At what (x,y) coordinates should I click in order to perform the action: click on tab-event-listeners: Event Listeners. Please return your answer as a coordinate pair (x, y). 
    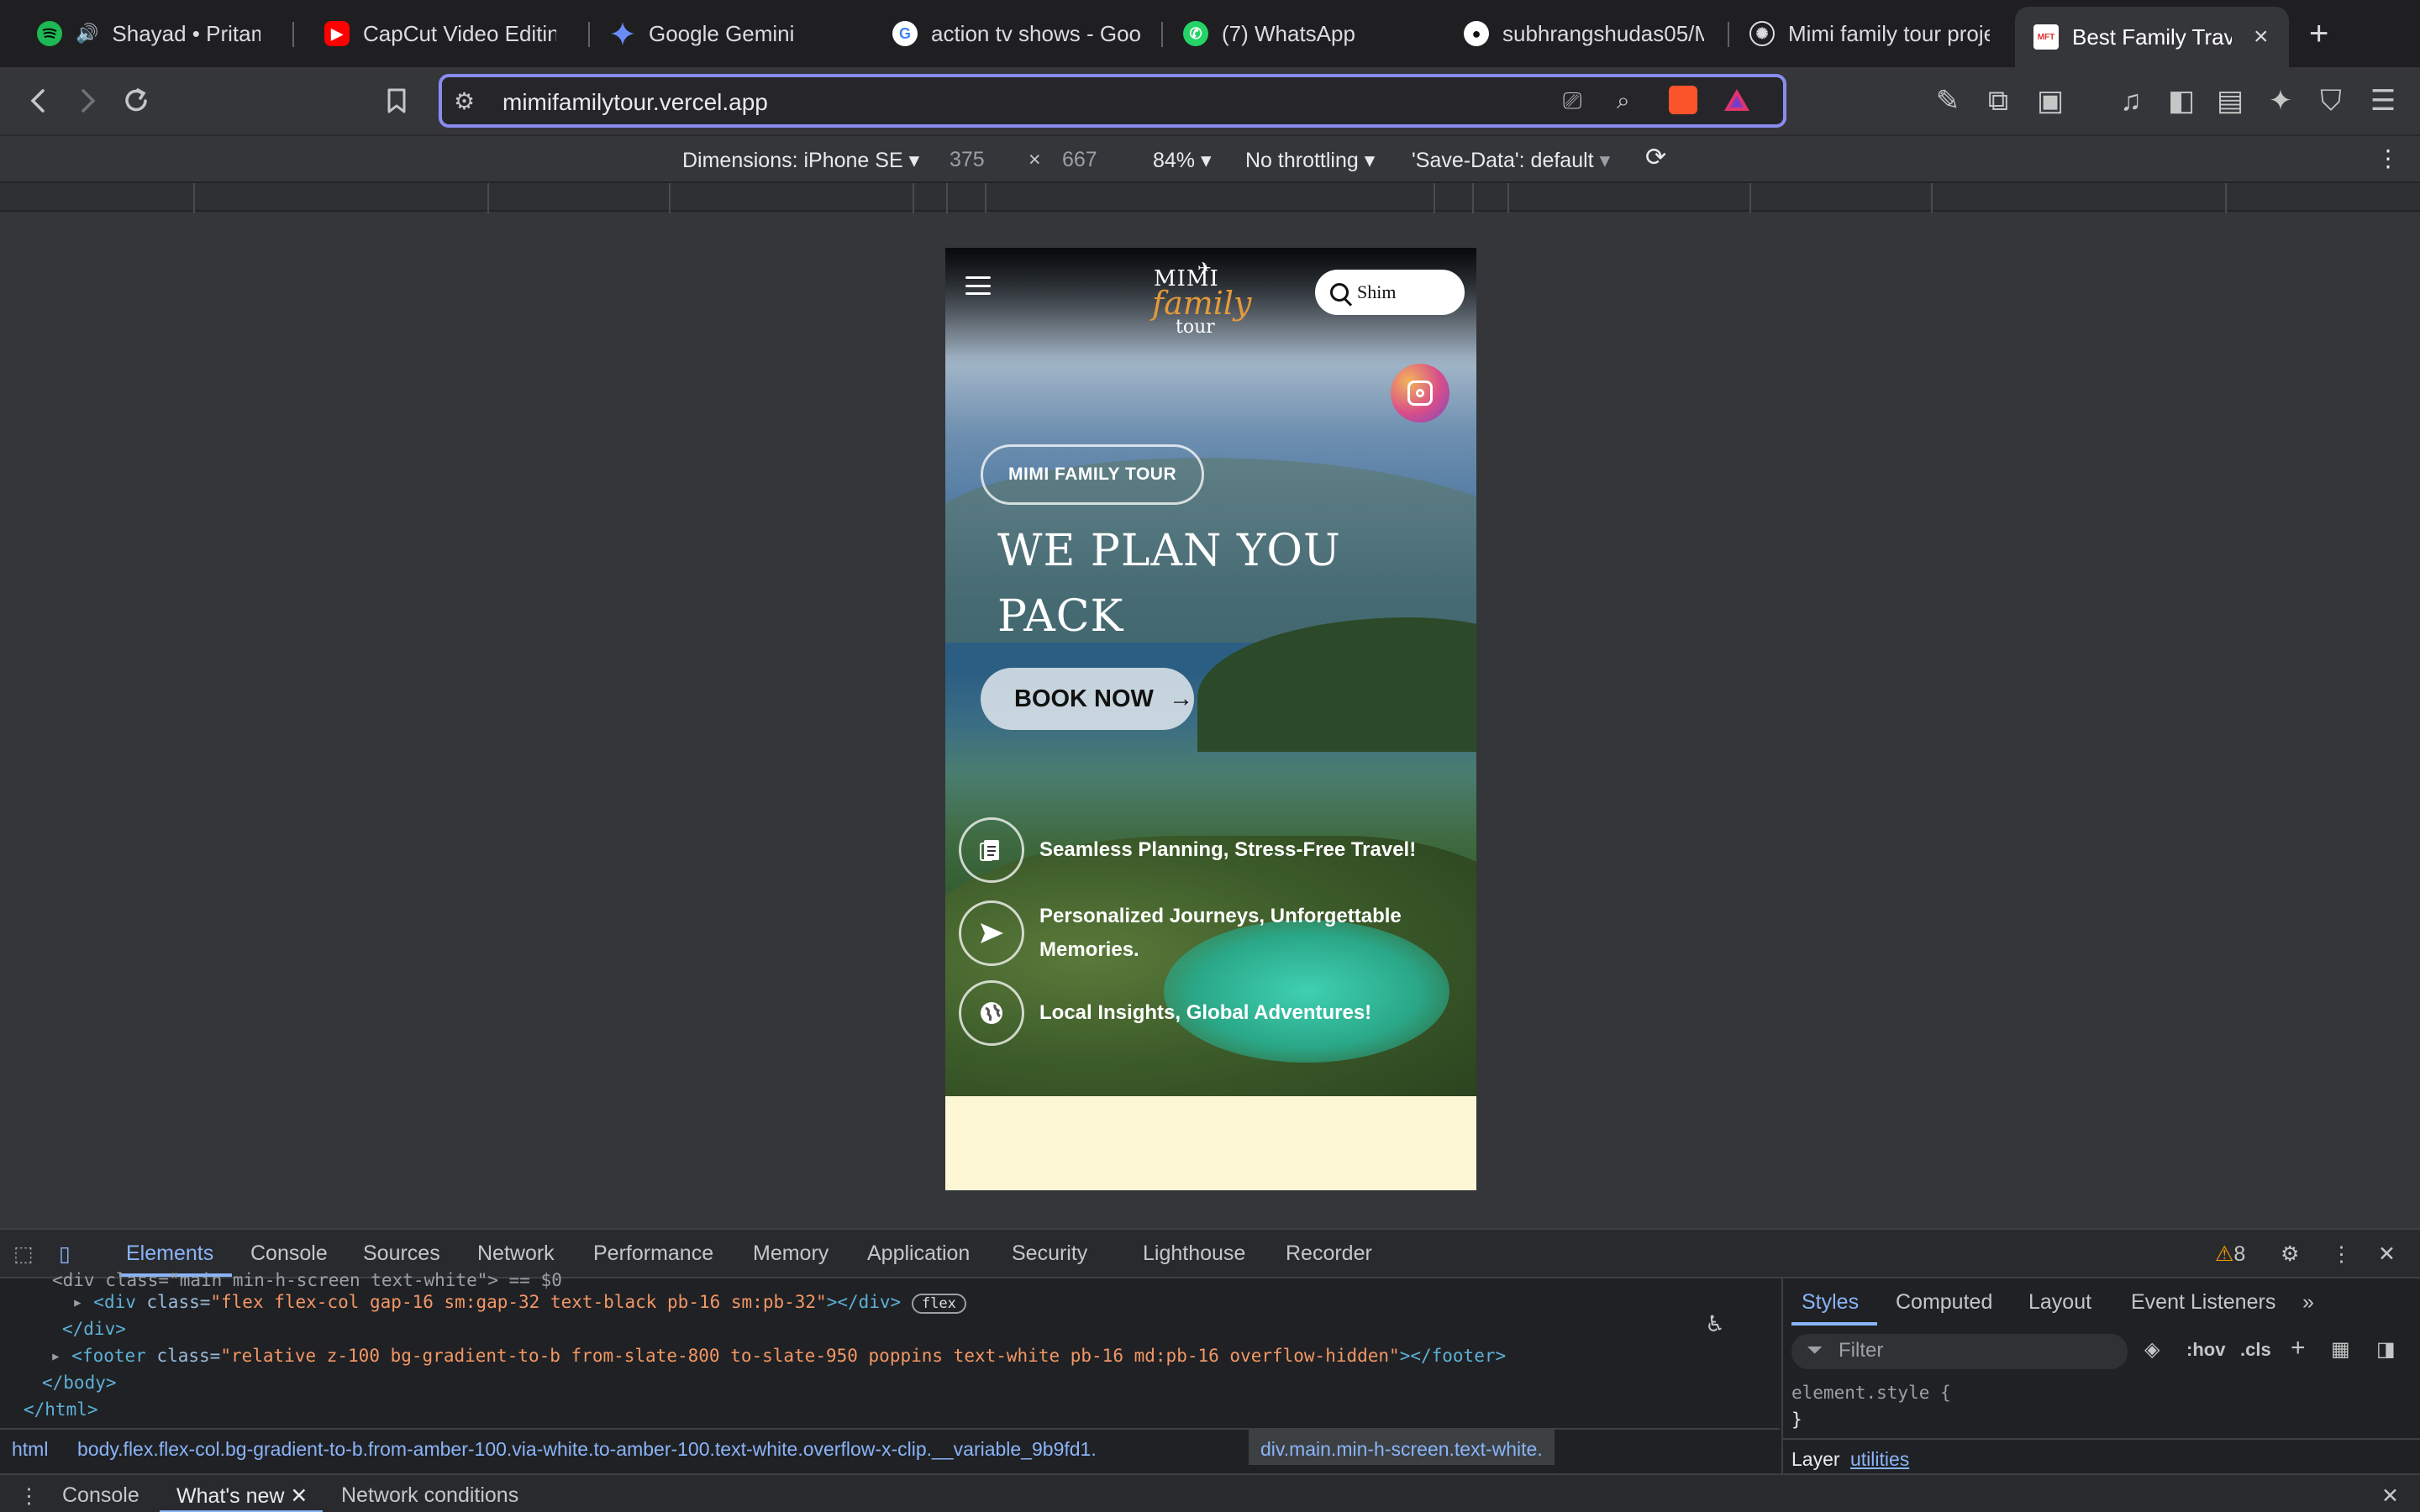
    Looking at the image, I should click on (2203, 1302).